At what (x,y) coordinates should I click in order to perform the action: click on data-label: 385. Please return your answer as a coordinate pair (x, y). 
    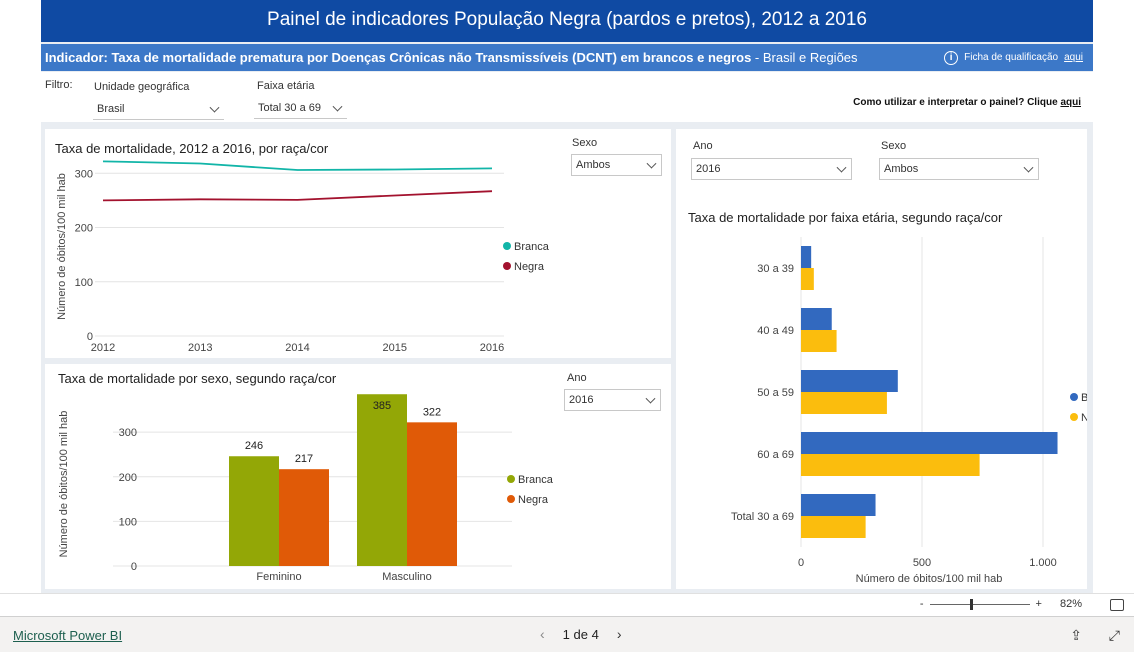
    Looking at the image, I should click on (382, 406).